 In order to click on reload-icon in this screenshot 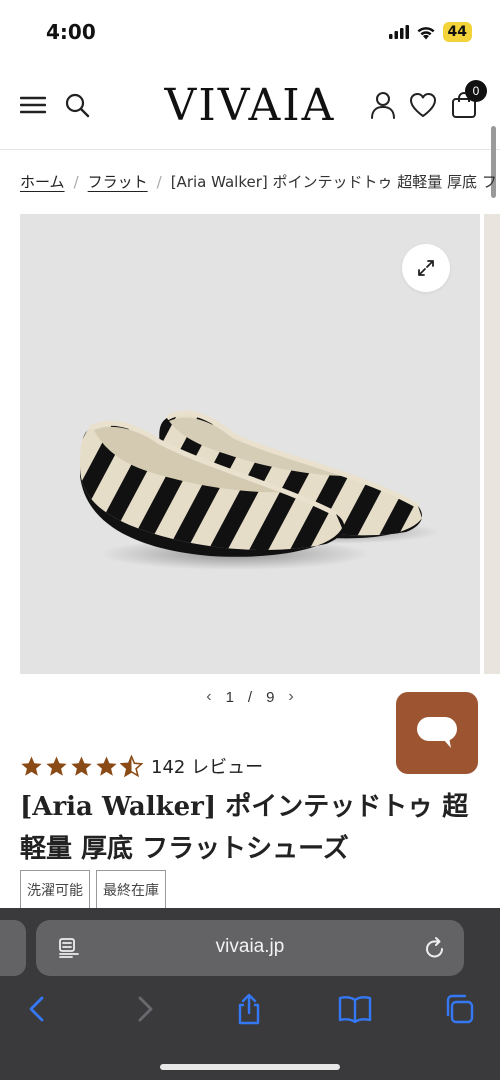, I will do `click(435, 948)`.